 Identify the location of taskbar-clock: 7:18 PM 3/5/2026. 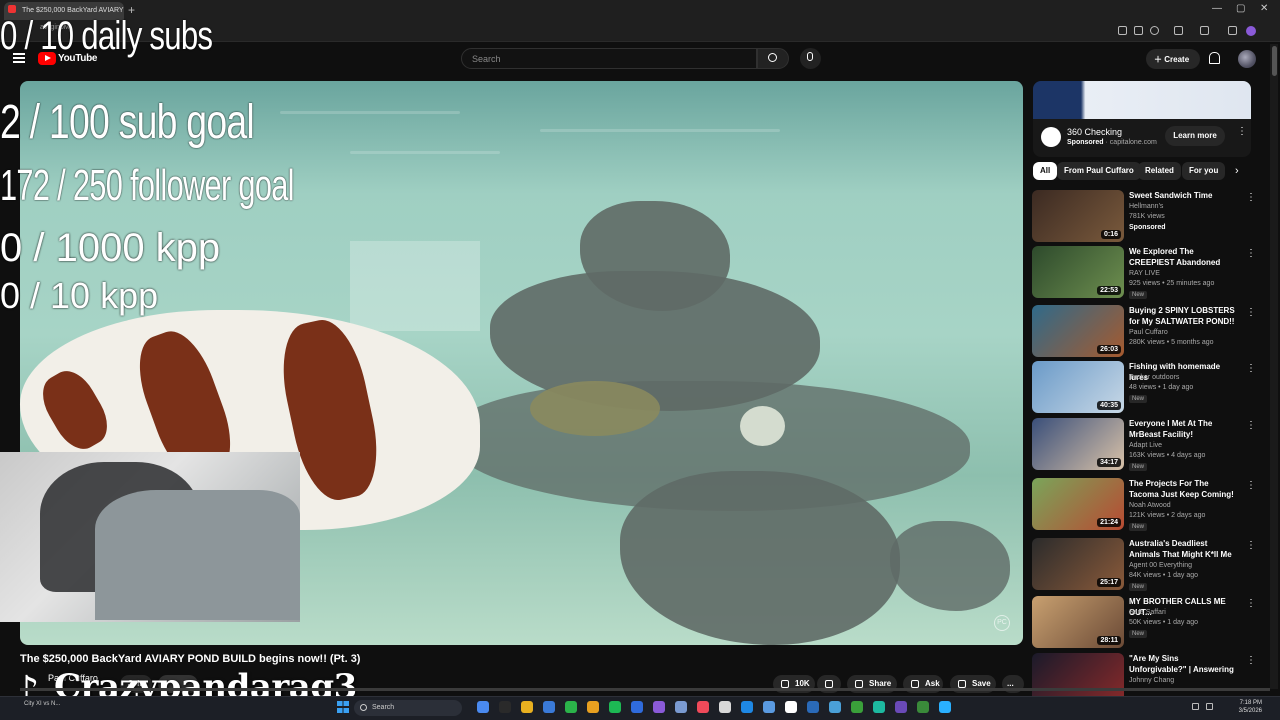
(1245, 707).